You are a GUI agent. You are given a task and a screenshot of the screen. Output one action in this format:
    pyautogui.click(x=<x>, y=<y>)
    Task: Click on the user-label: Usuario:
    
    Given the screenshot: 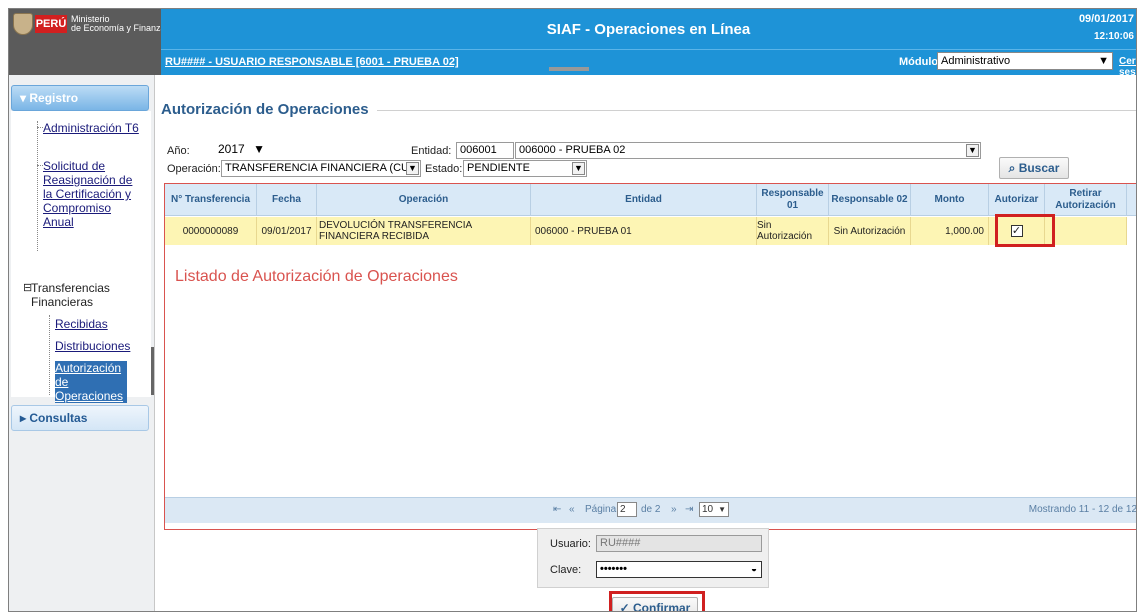 What is the action you would take?
    pyautogui.click(x=570, y=544)
    